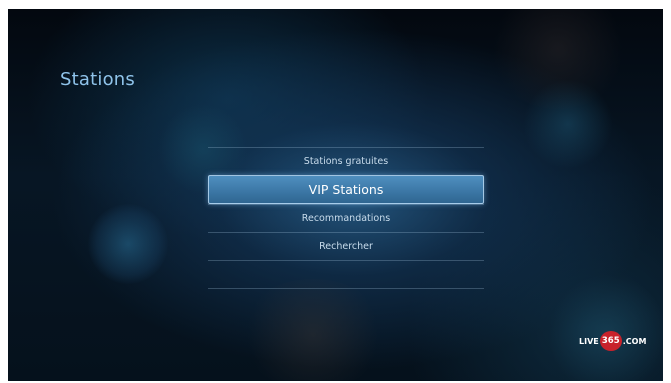 Image resolution: width=671 pixels, height=383 pixels. What do you see at coordinates (346, 274) in the screenshot?
I see `menu-item-empty` at bounding box center [346, 274].